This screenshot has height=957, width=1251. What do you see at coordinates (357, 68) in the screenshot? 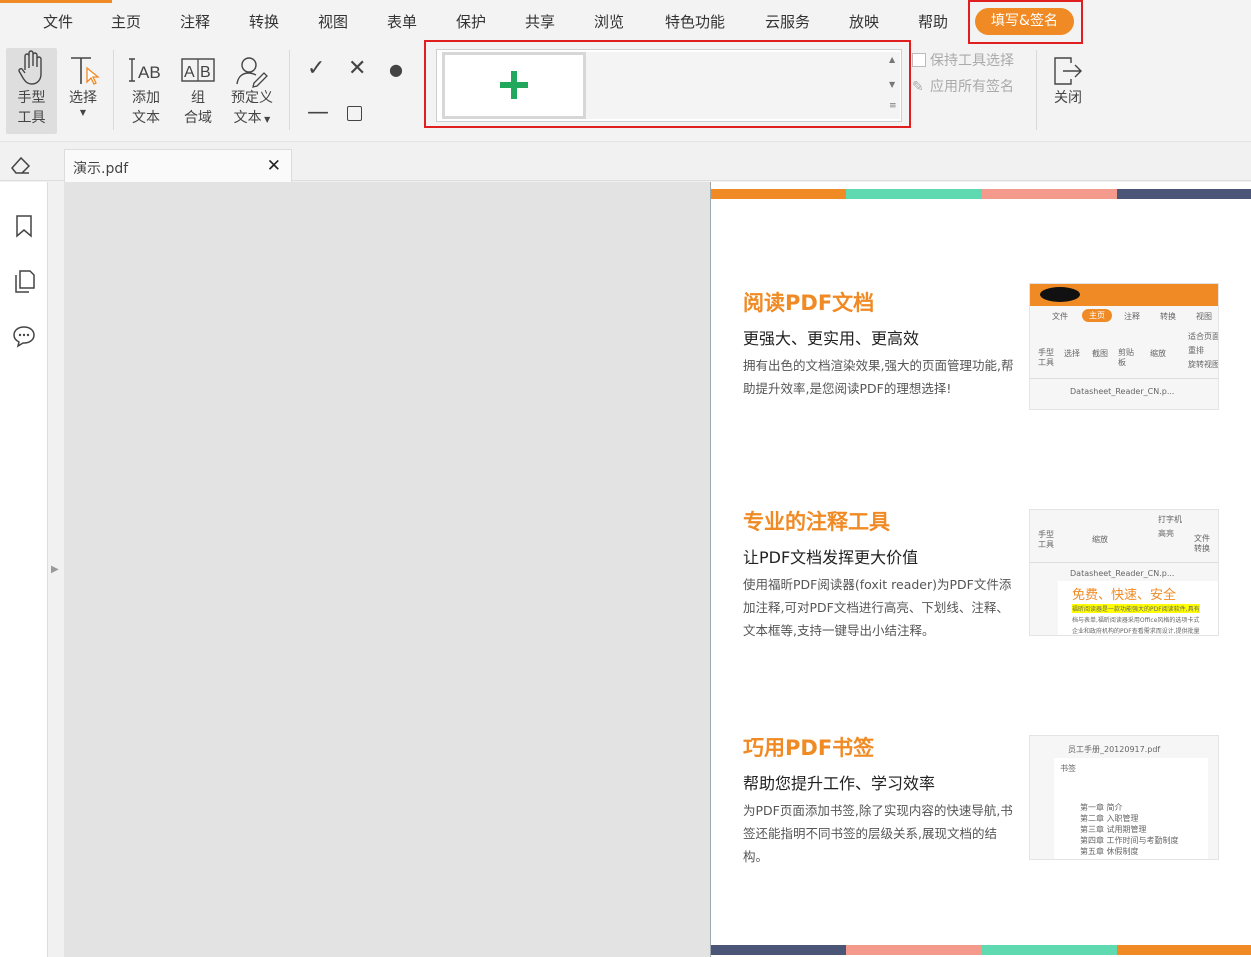
I see `cross-mark-icon: ✕` at bounding box center [357, 68].